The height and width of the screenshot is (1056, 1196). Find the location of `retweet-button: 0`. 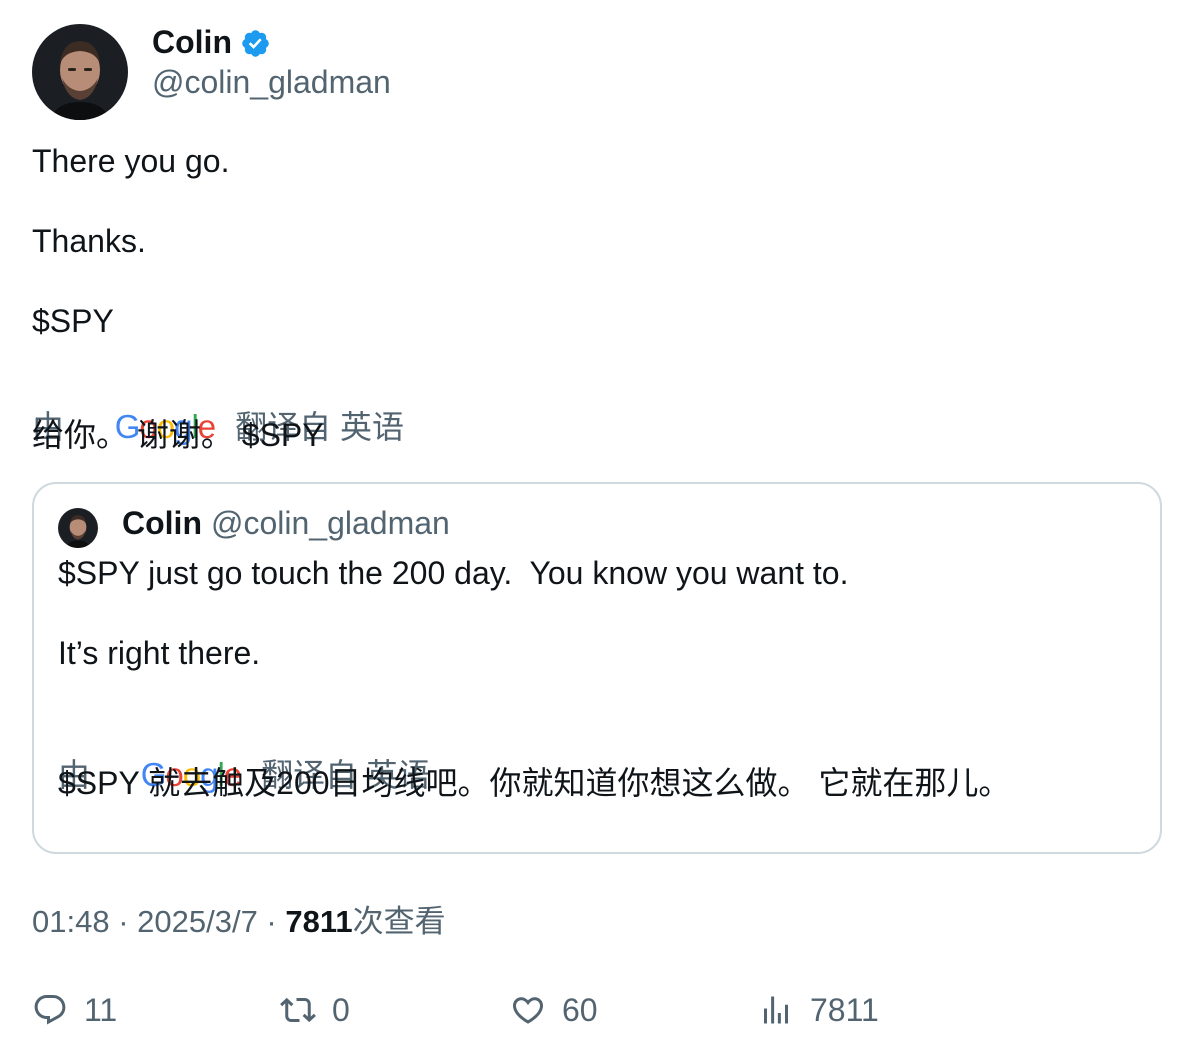

retweet-button: 0 is located at coordinates (315, 1010).